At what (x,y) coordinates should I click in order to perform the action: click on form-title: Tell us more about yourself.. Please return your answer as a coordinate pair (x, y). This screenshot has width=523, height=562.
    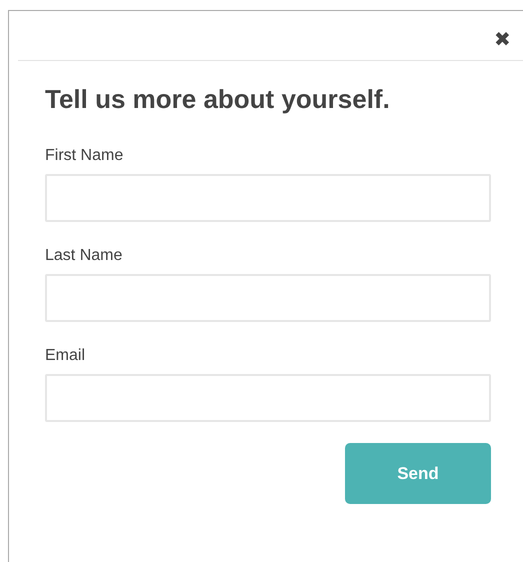
    Looking at the image, I should click on (218, 99).